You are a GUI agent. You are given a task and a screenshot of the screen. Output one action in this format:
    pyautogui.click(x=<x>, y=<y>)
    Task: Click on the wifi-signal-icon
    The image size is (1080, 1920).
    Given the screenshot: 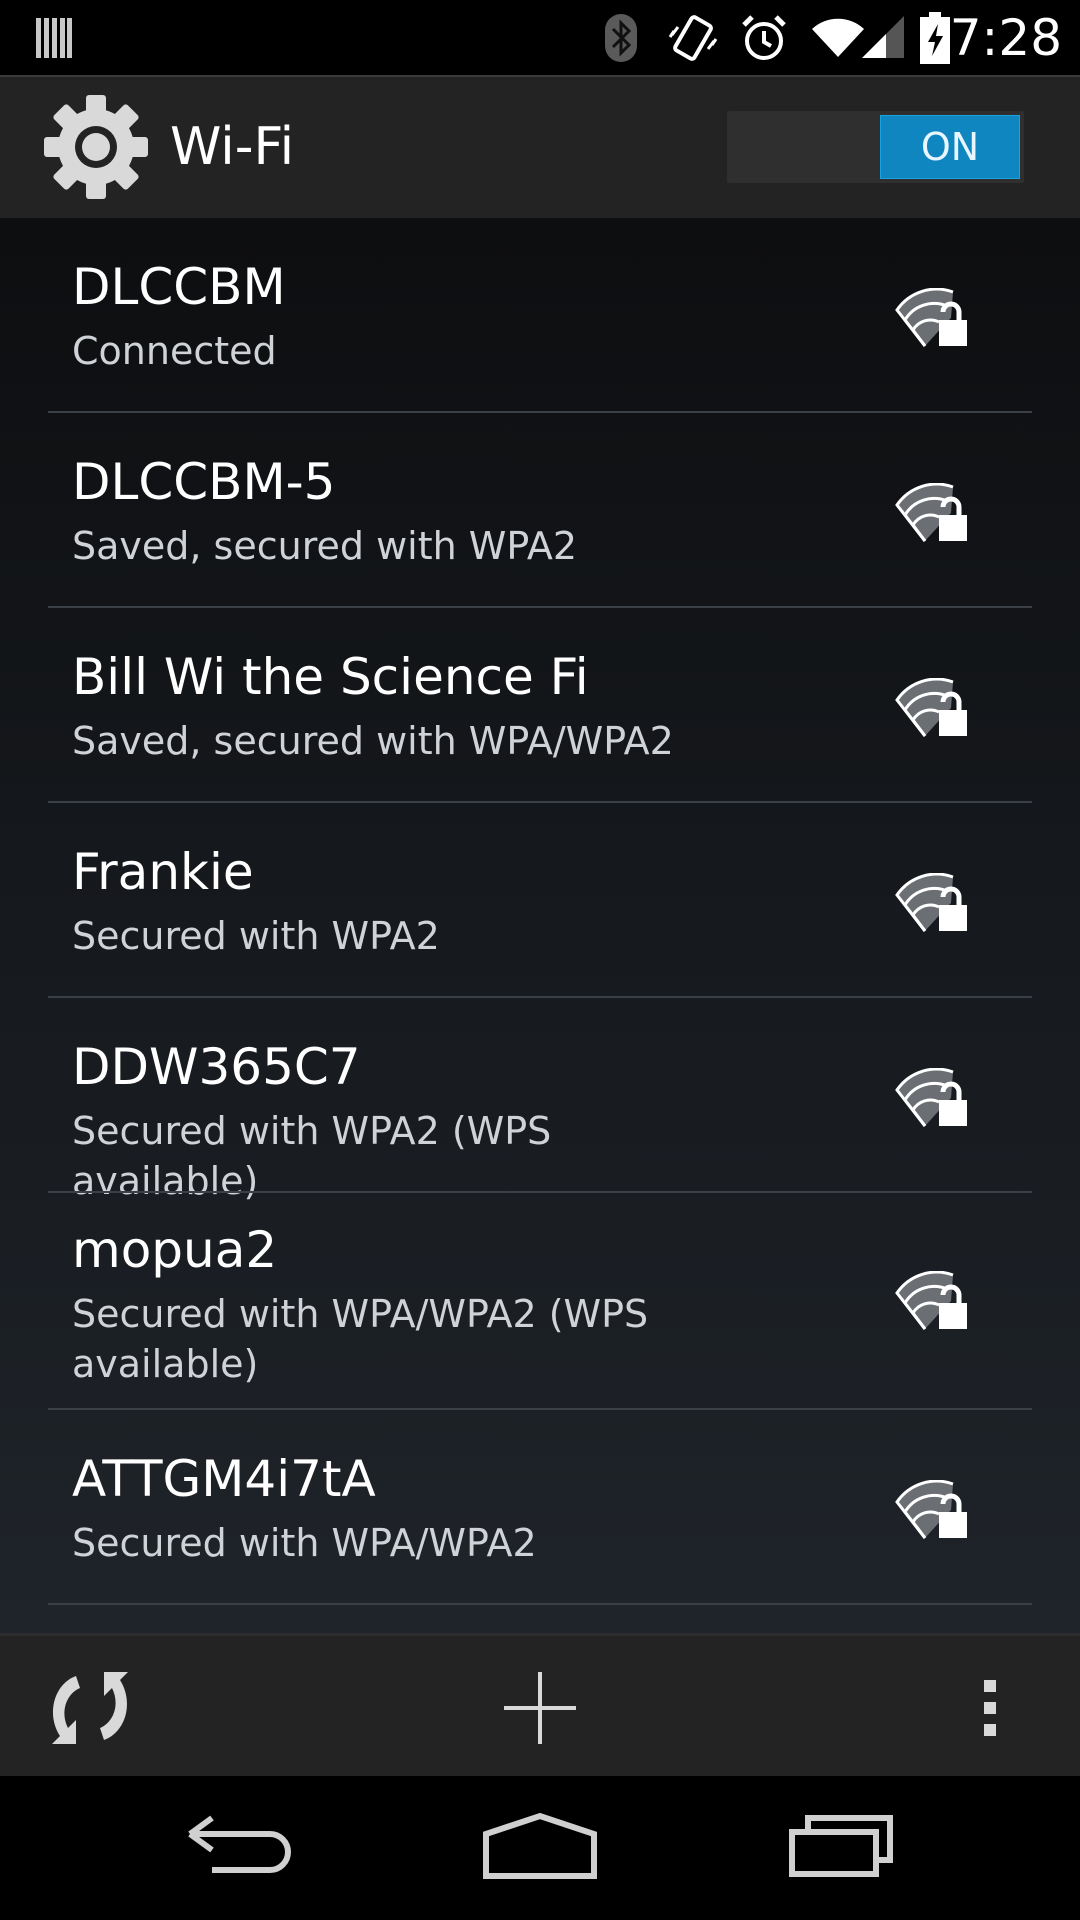 What is the action you would take?
    pyautogui.click(x=838, y=37)
    